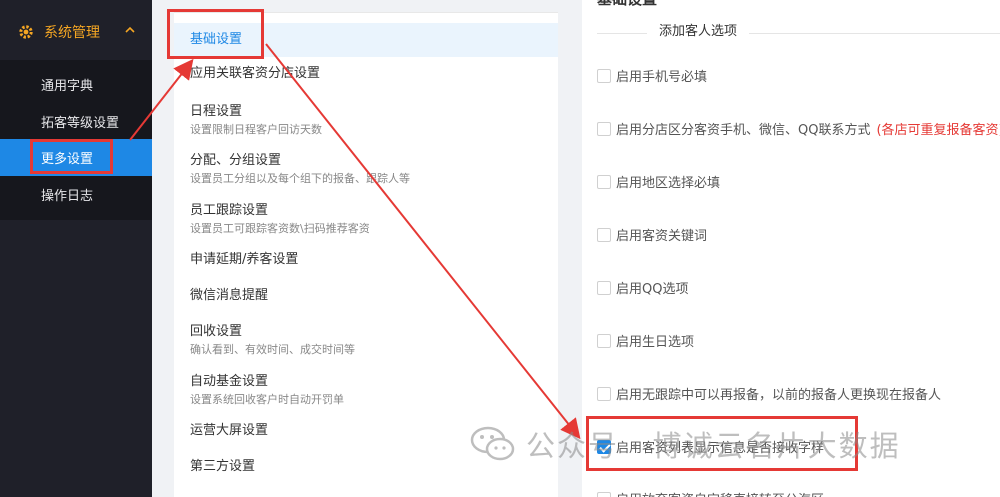 This screenshot has height=497, width=1000. I want to click on option-label: 启用QQ选项, so click(652, 289).